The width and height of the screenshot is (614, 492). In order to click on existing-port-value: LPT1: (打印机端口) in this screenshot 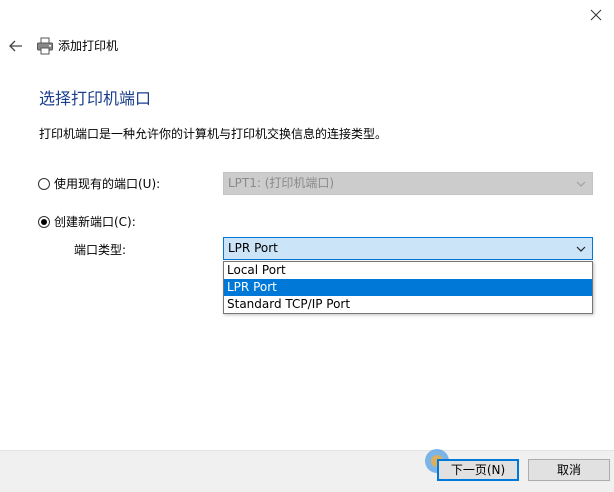, I will do `click(281, 183)`.